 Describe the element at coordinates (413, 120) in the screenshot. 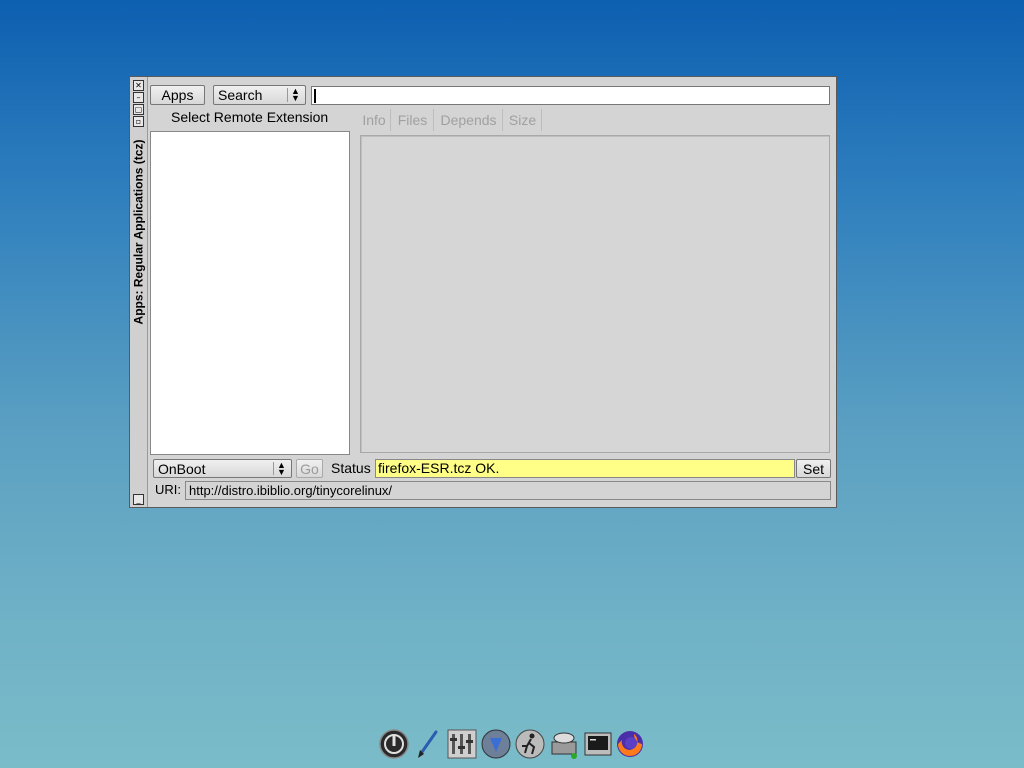

I see `tab-files: Files` at that location.